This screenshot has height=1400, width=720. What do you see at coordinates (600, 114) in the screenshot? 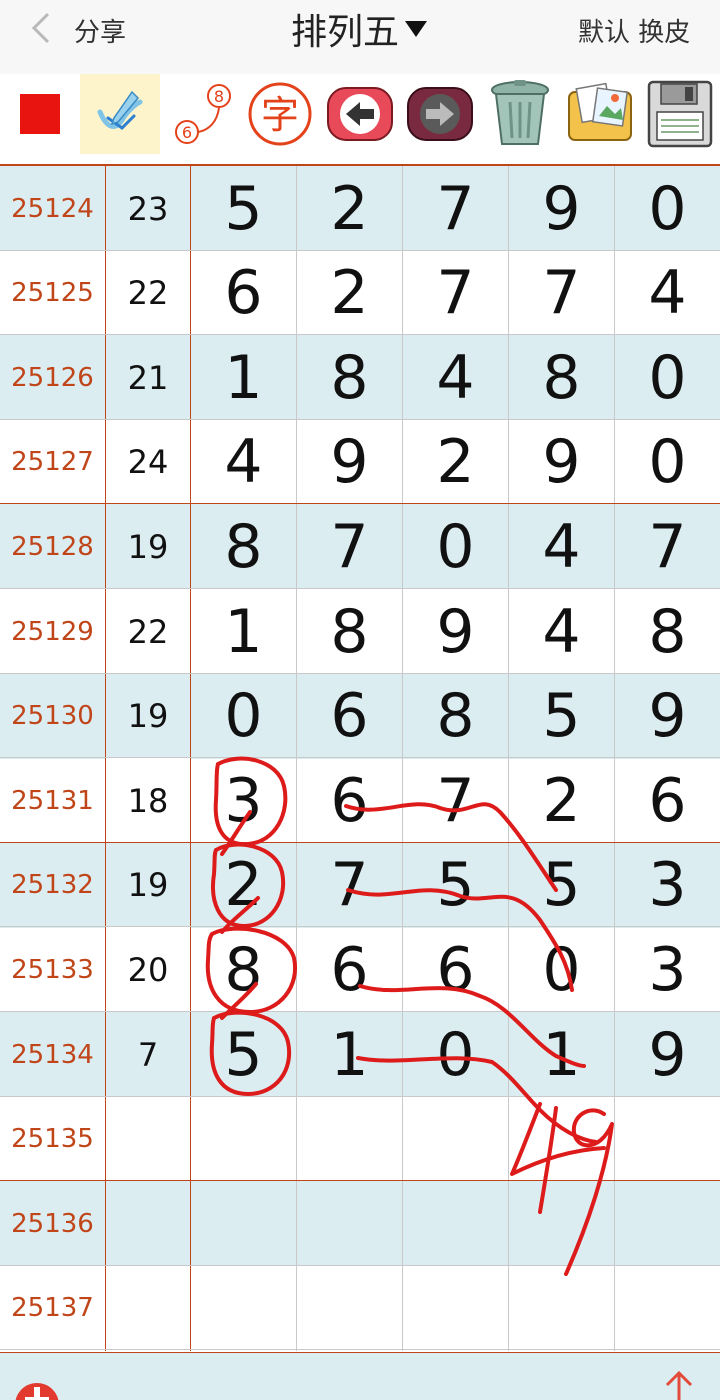
I see `gallery-tool` at bounding box center [600, 114].